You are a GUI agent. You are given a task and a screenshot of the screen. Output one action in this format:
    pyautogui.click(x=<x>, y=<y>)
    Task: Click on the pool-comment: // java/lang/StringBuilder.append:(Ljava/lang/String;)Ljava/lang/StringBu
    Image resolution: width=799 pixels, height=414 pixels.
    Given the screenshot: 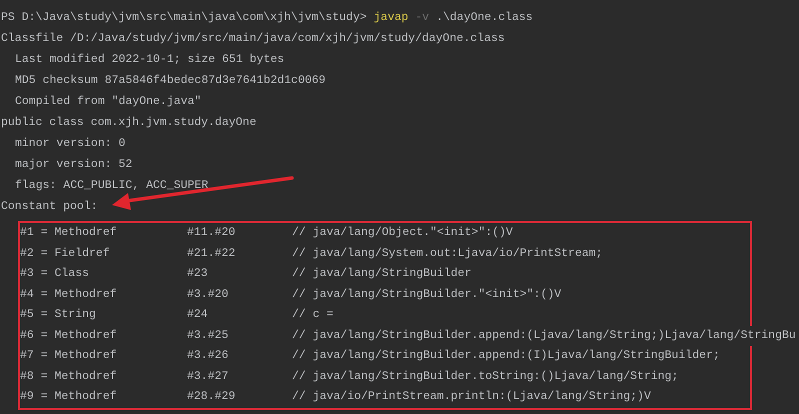 What is the action you would take?
    pyautogui.click(x=544, y=336)
    